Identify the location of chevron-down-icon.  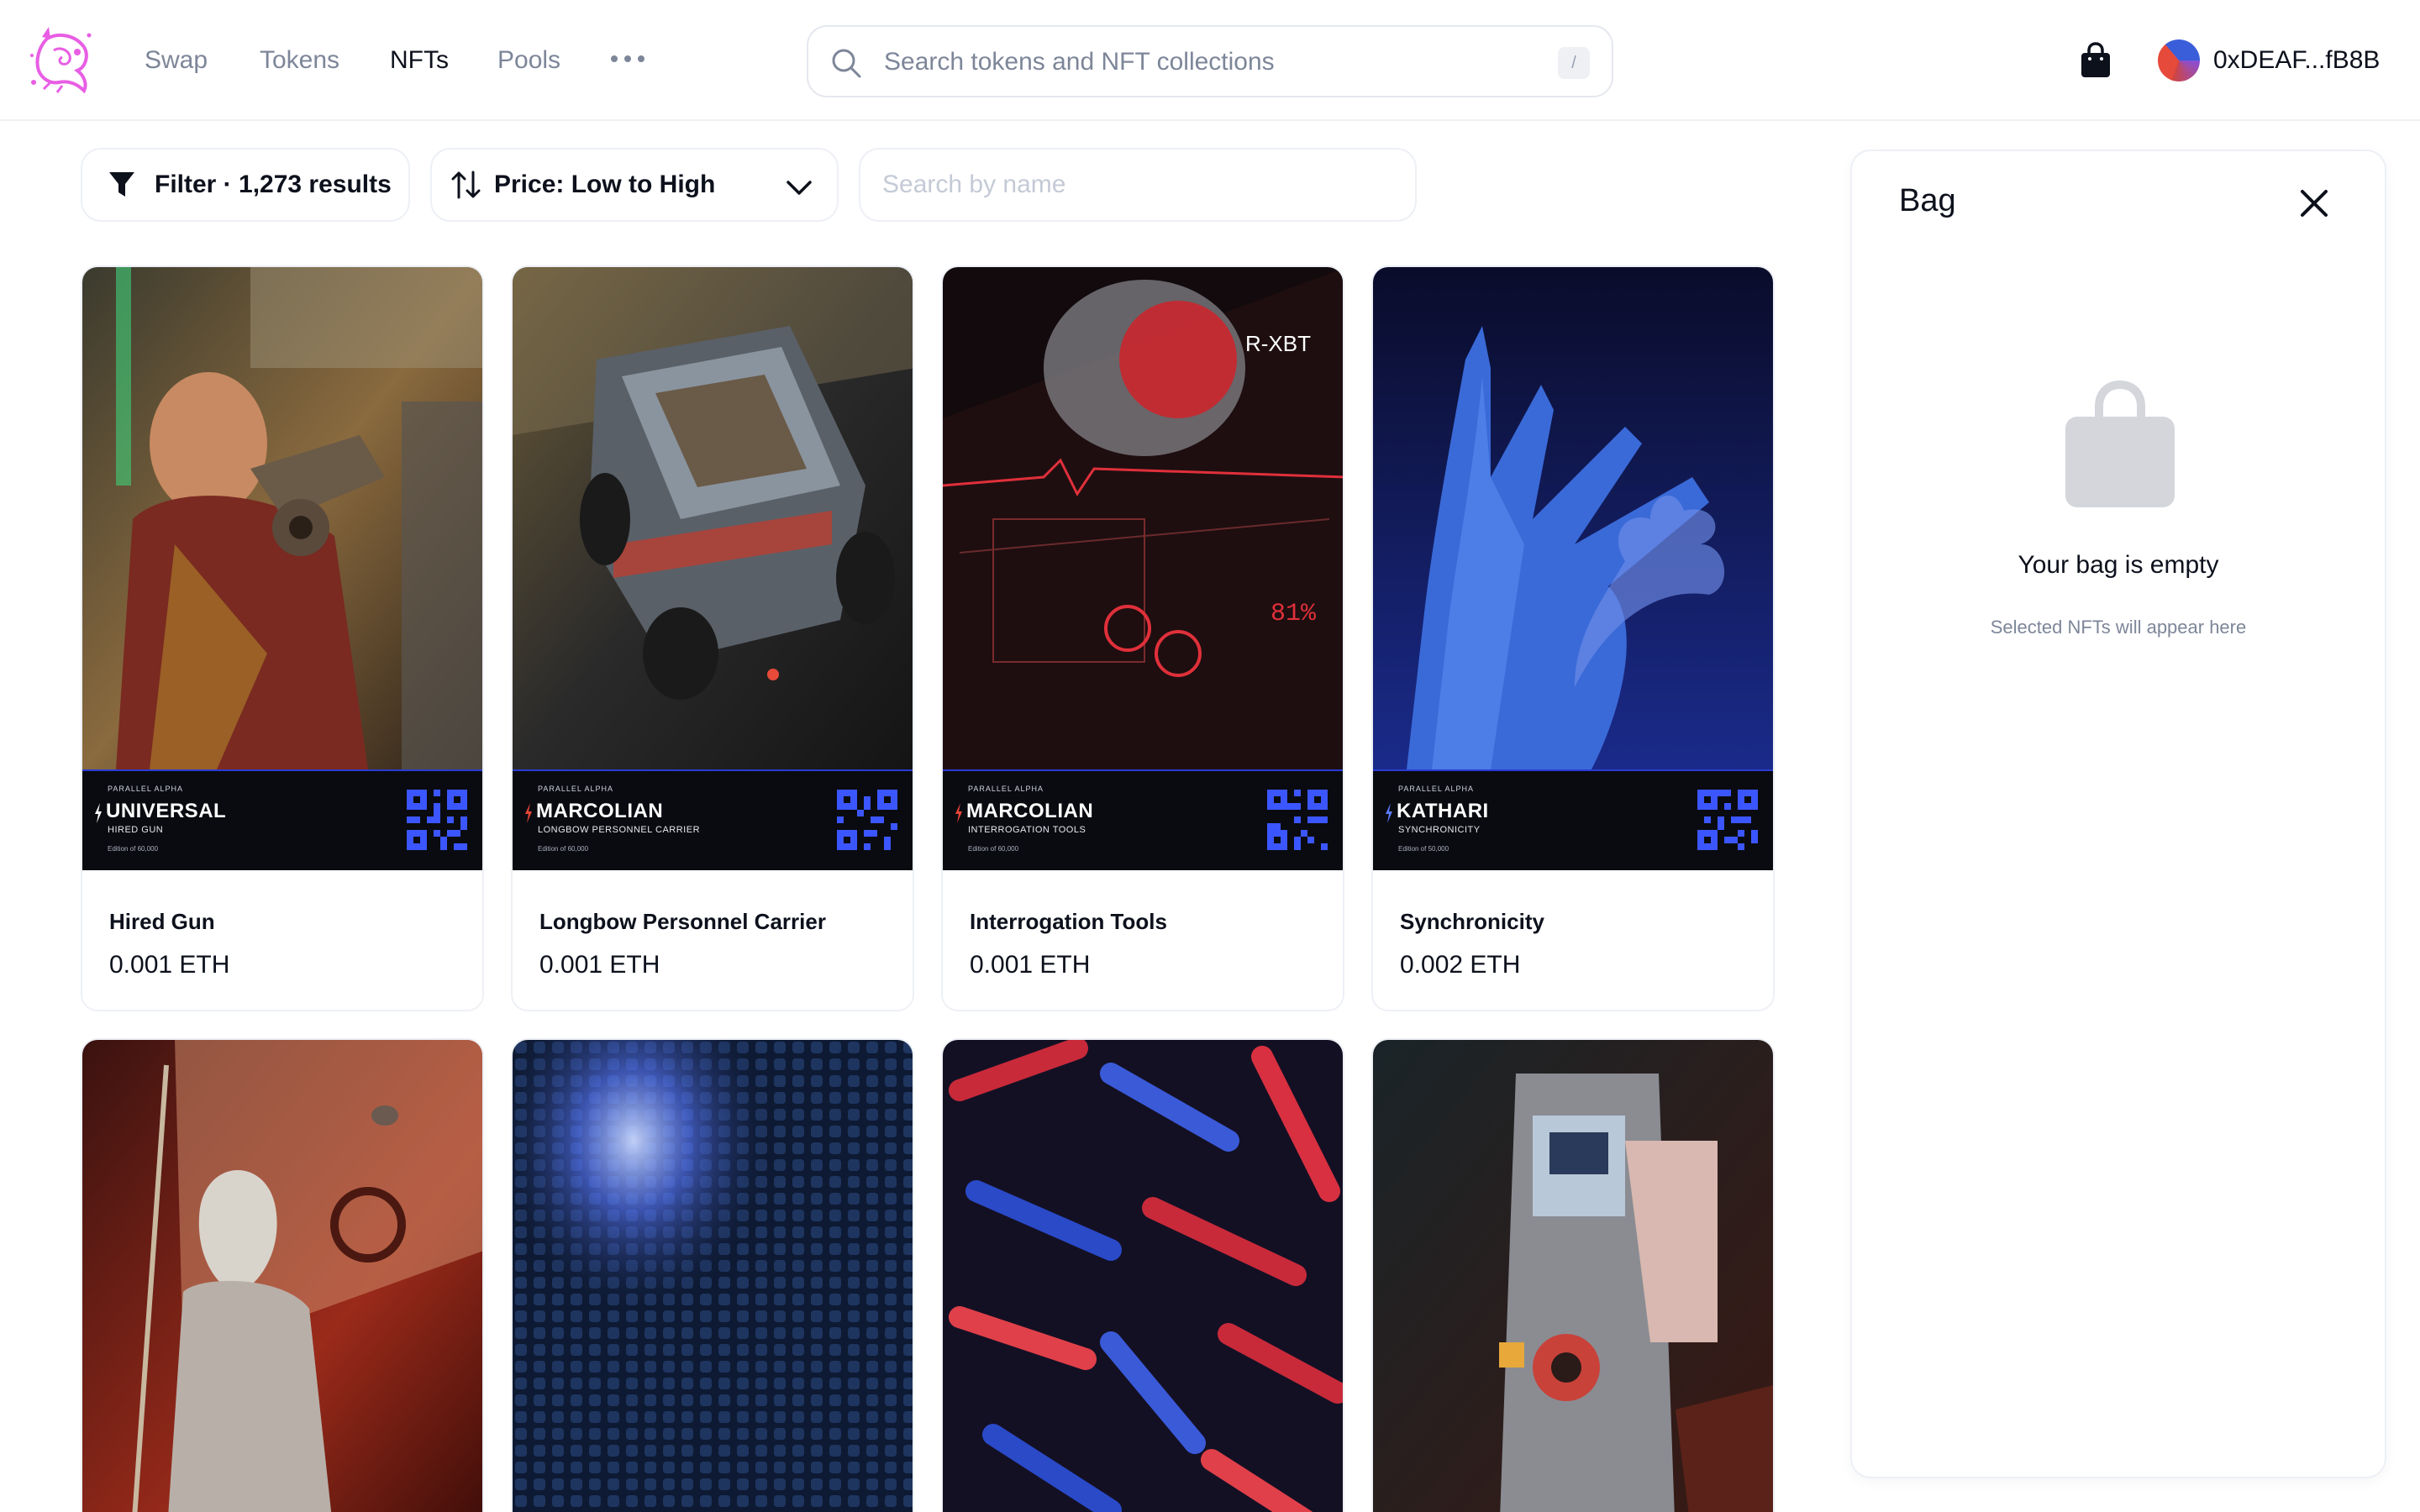
(799, 188).